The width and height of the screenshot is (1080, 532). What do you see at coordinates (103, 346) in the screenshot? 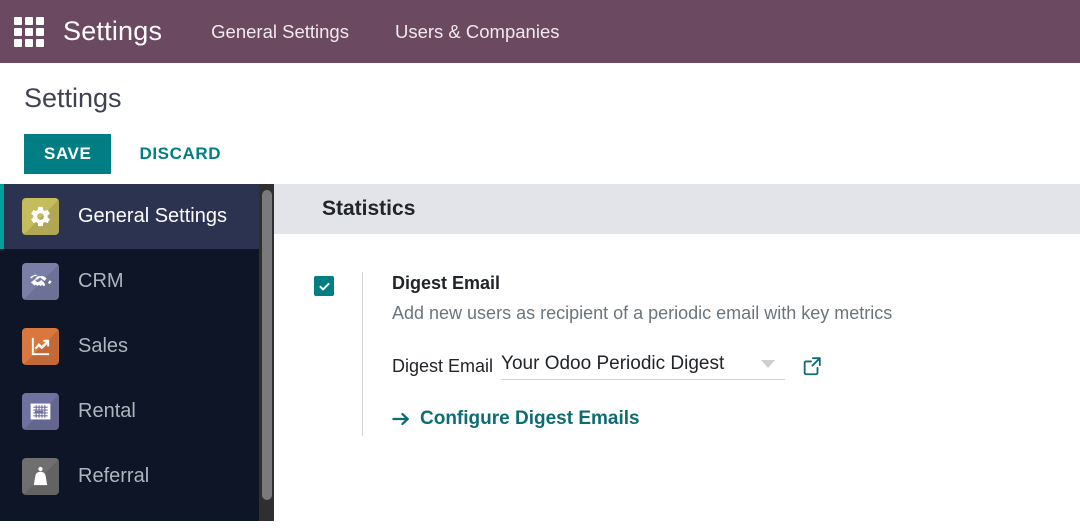
I see `sidebar-item-label: Sales` at bounding box center [103, 346].